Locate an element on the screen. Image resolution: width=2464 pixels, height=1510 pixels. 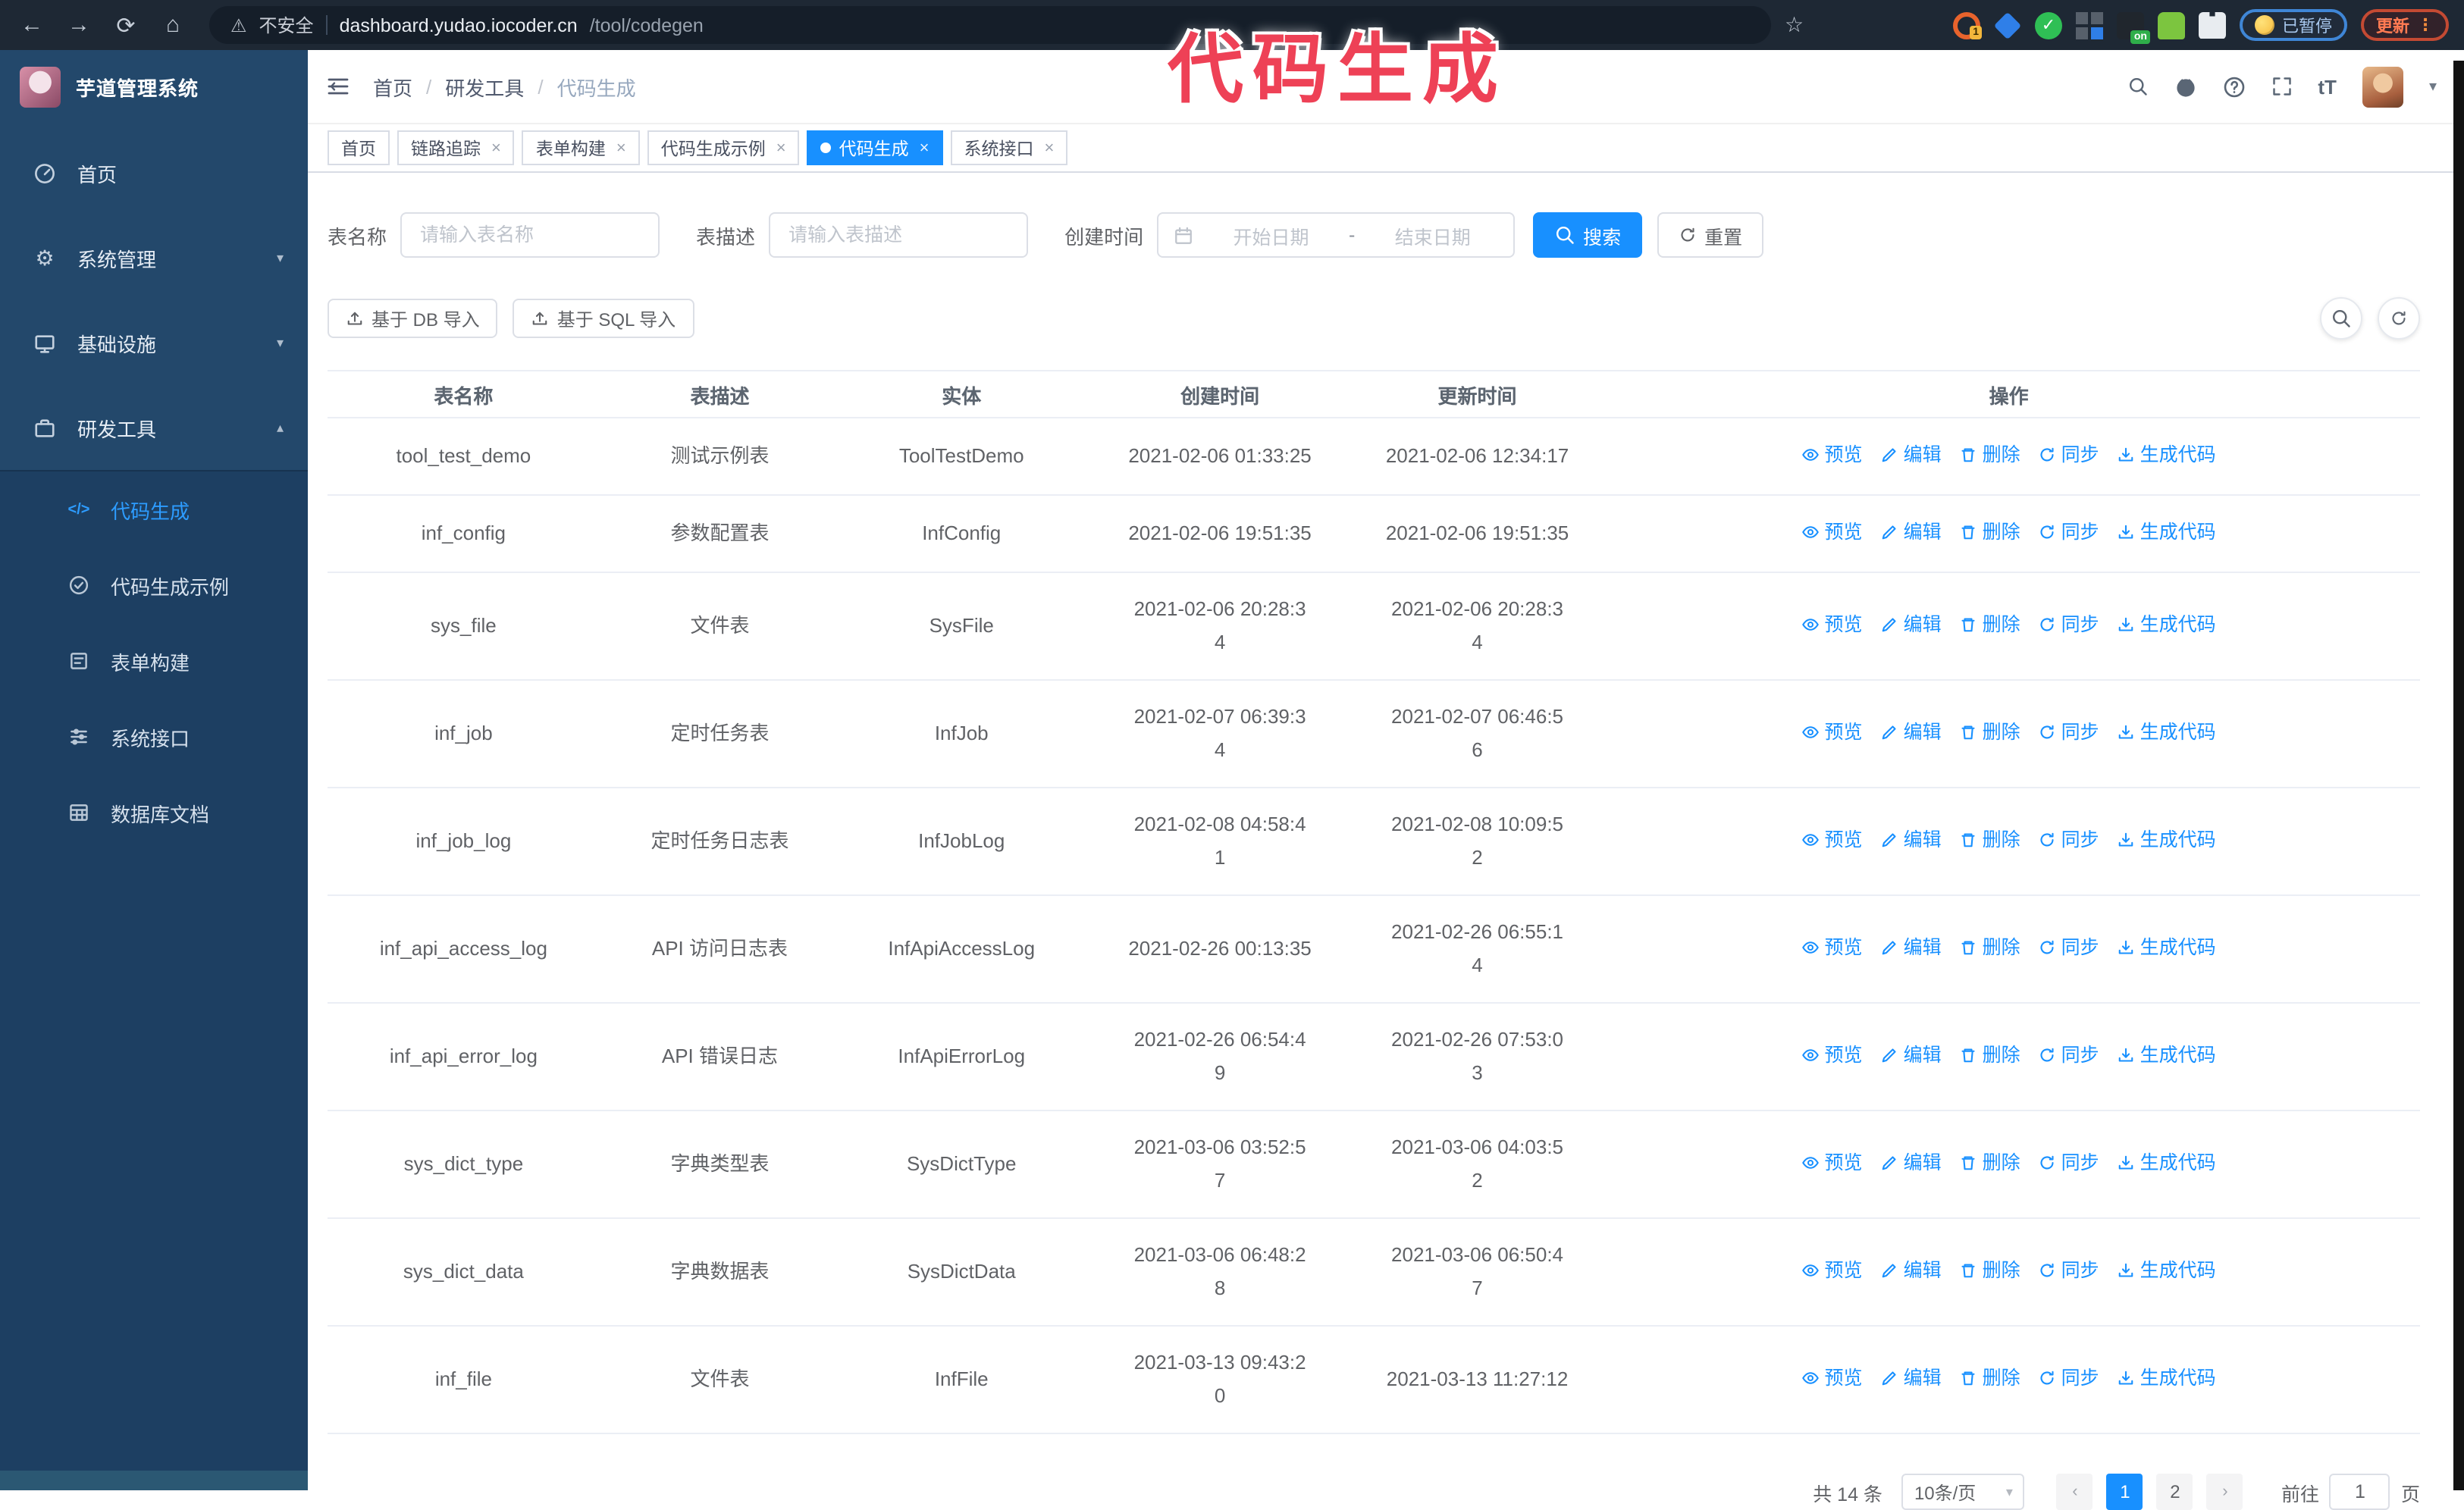
forward-icon: → is located at coordinates (79, 25).